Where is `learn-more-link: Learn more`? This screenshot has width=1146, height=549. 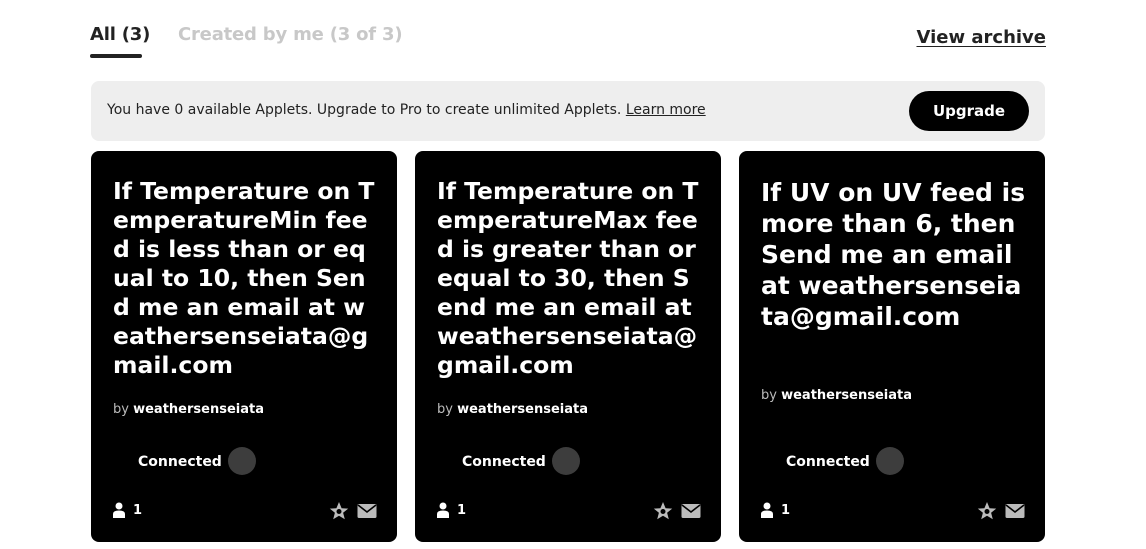
learn-more-link: Learn more is located at coordinates (666, 110).